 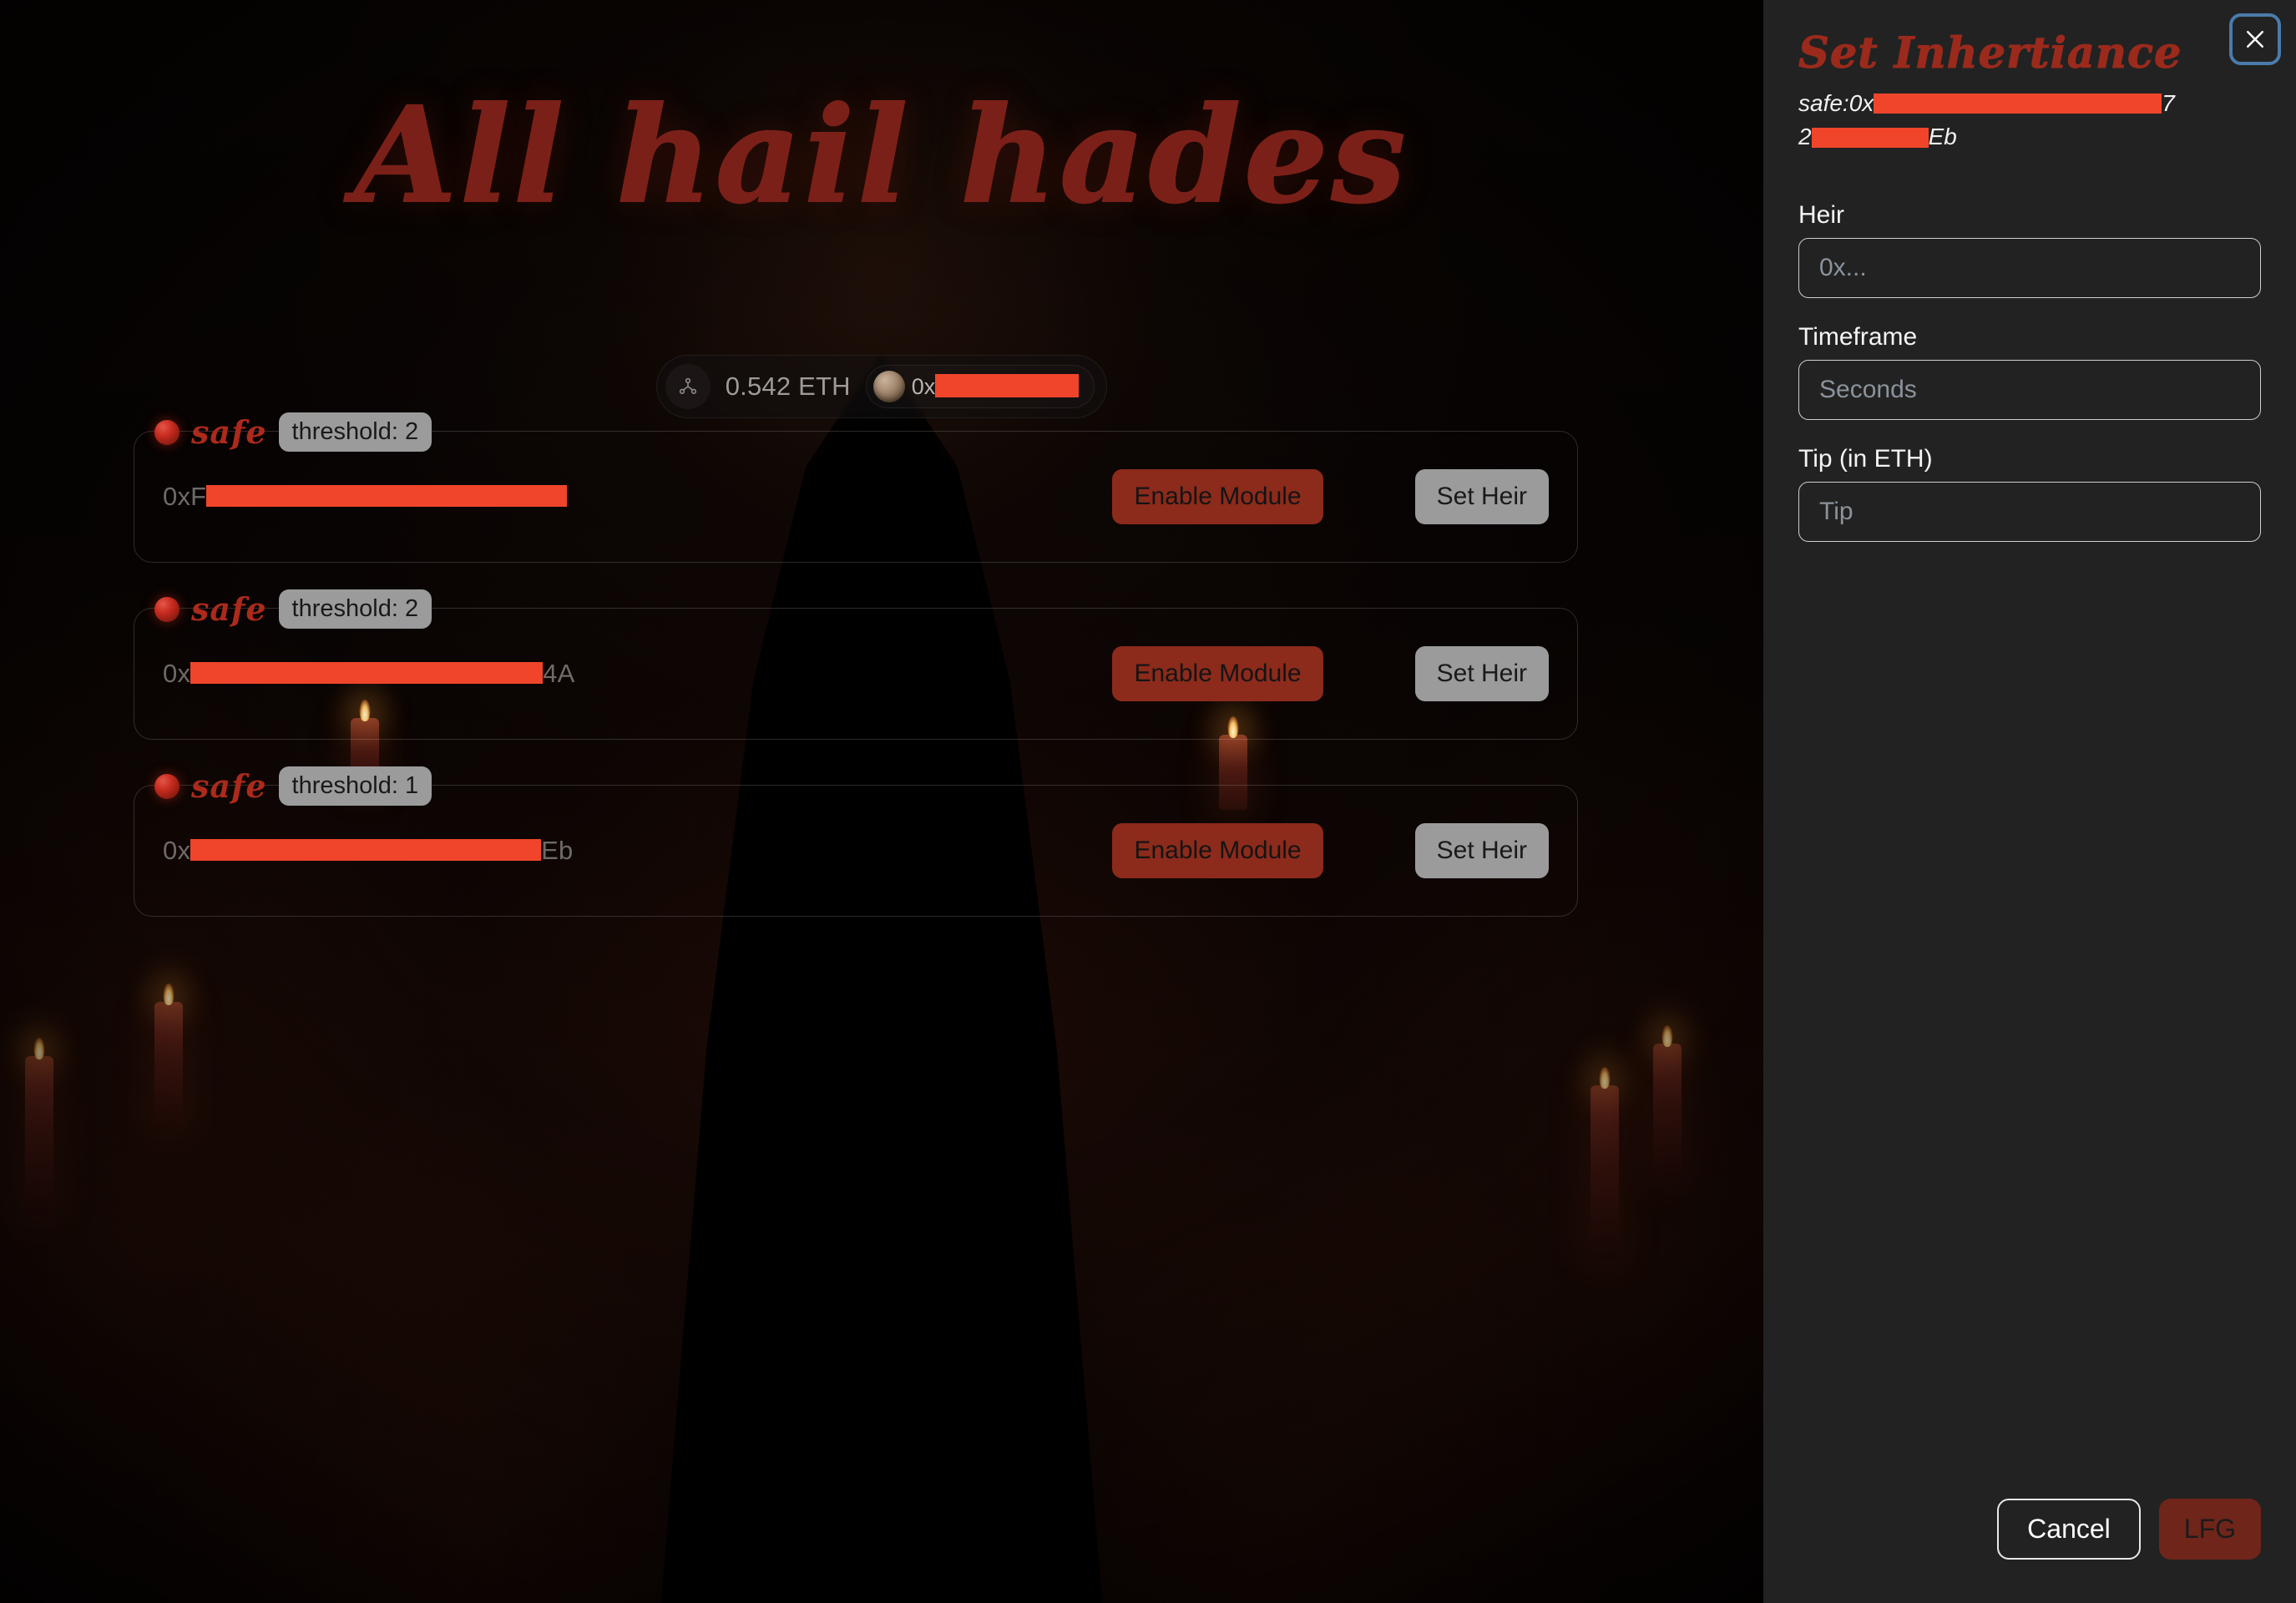 I want to click on panel-safe-address: safe:0x 7 2 Eb, so click(x=2030, y=120).